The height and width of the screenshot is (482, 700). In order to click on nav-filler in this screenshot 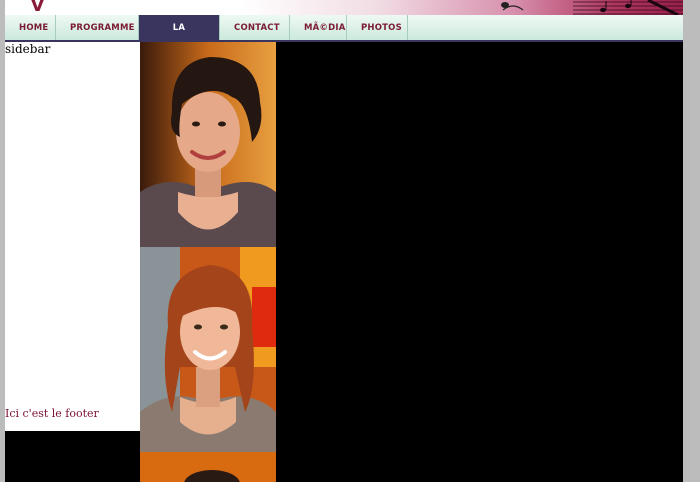, I will do `click(545, 27)`.